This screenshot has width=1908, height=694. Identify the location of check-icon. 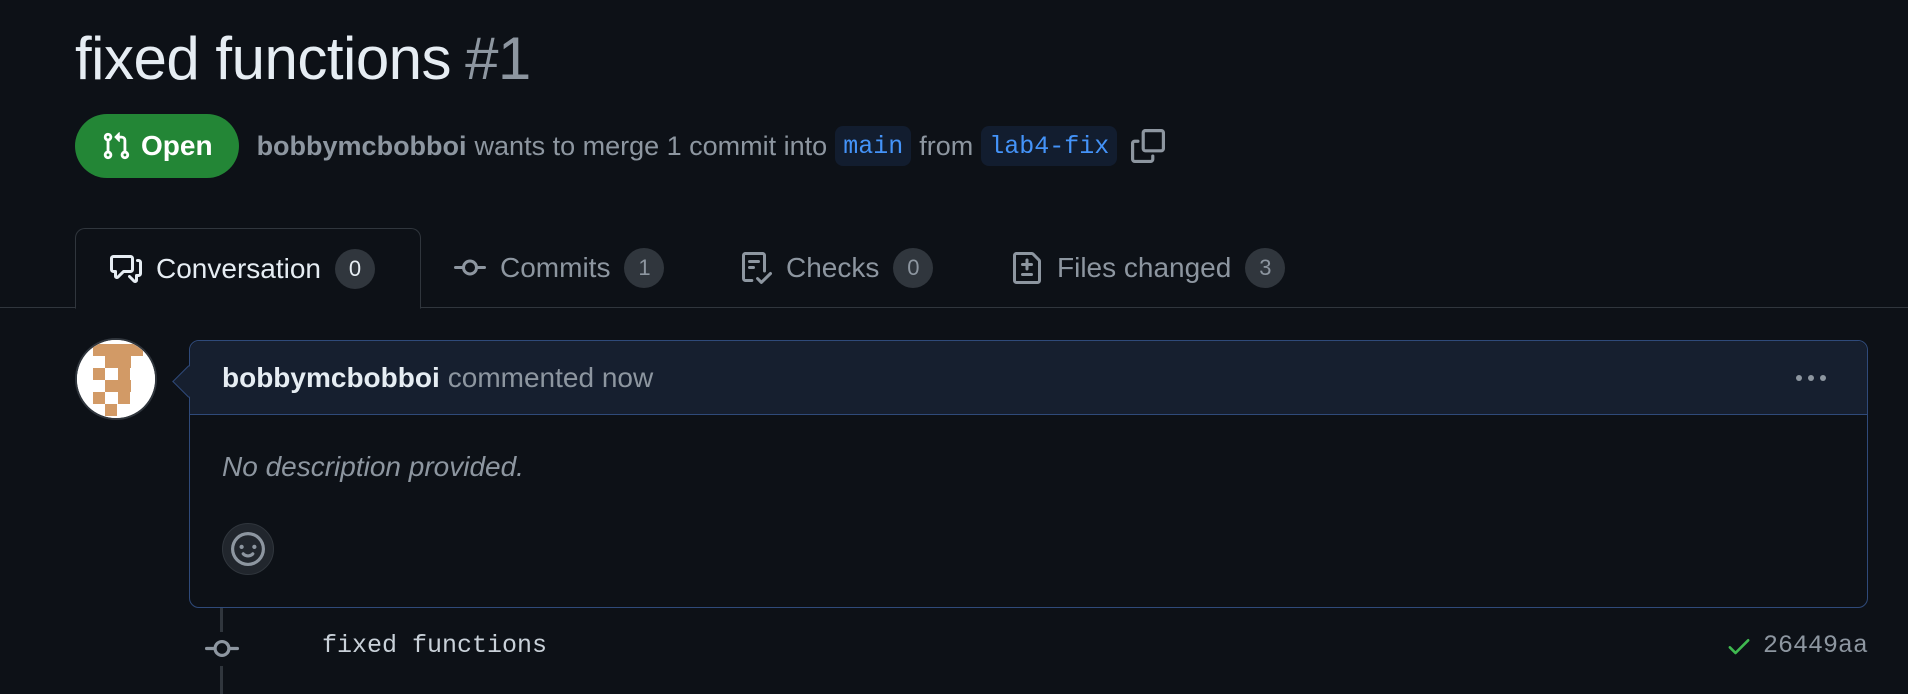
(1739, 646).